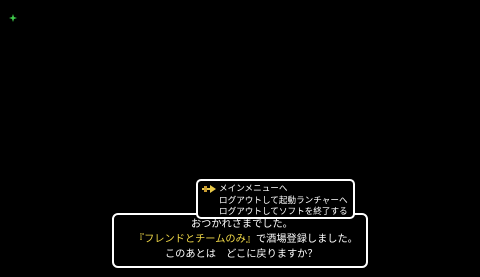 The image size is (480, 277). I want to click on menu-item-logout-exit: ログアウトしてソフトを終了する, so click(286, 213).